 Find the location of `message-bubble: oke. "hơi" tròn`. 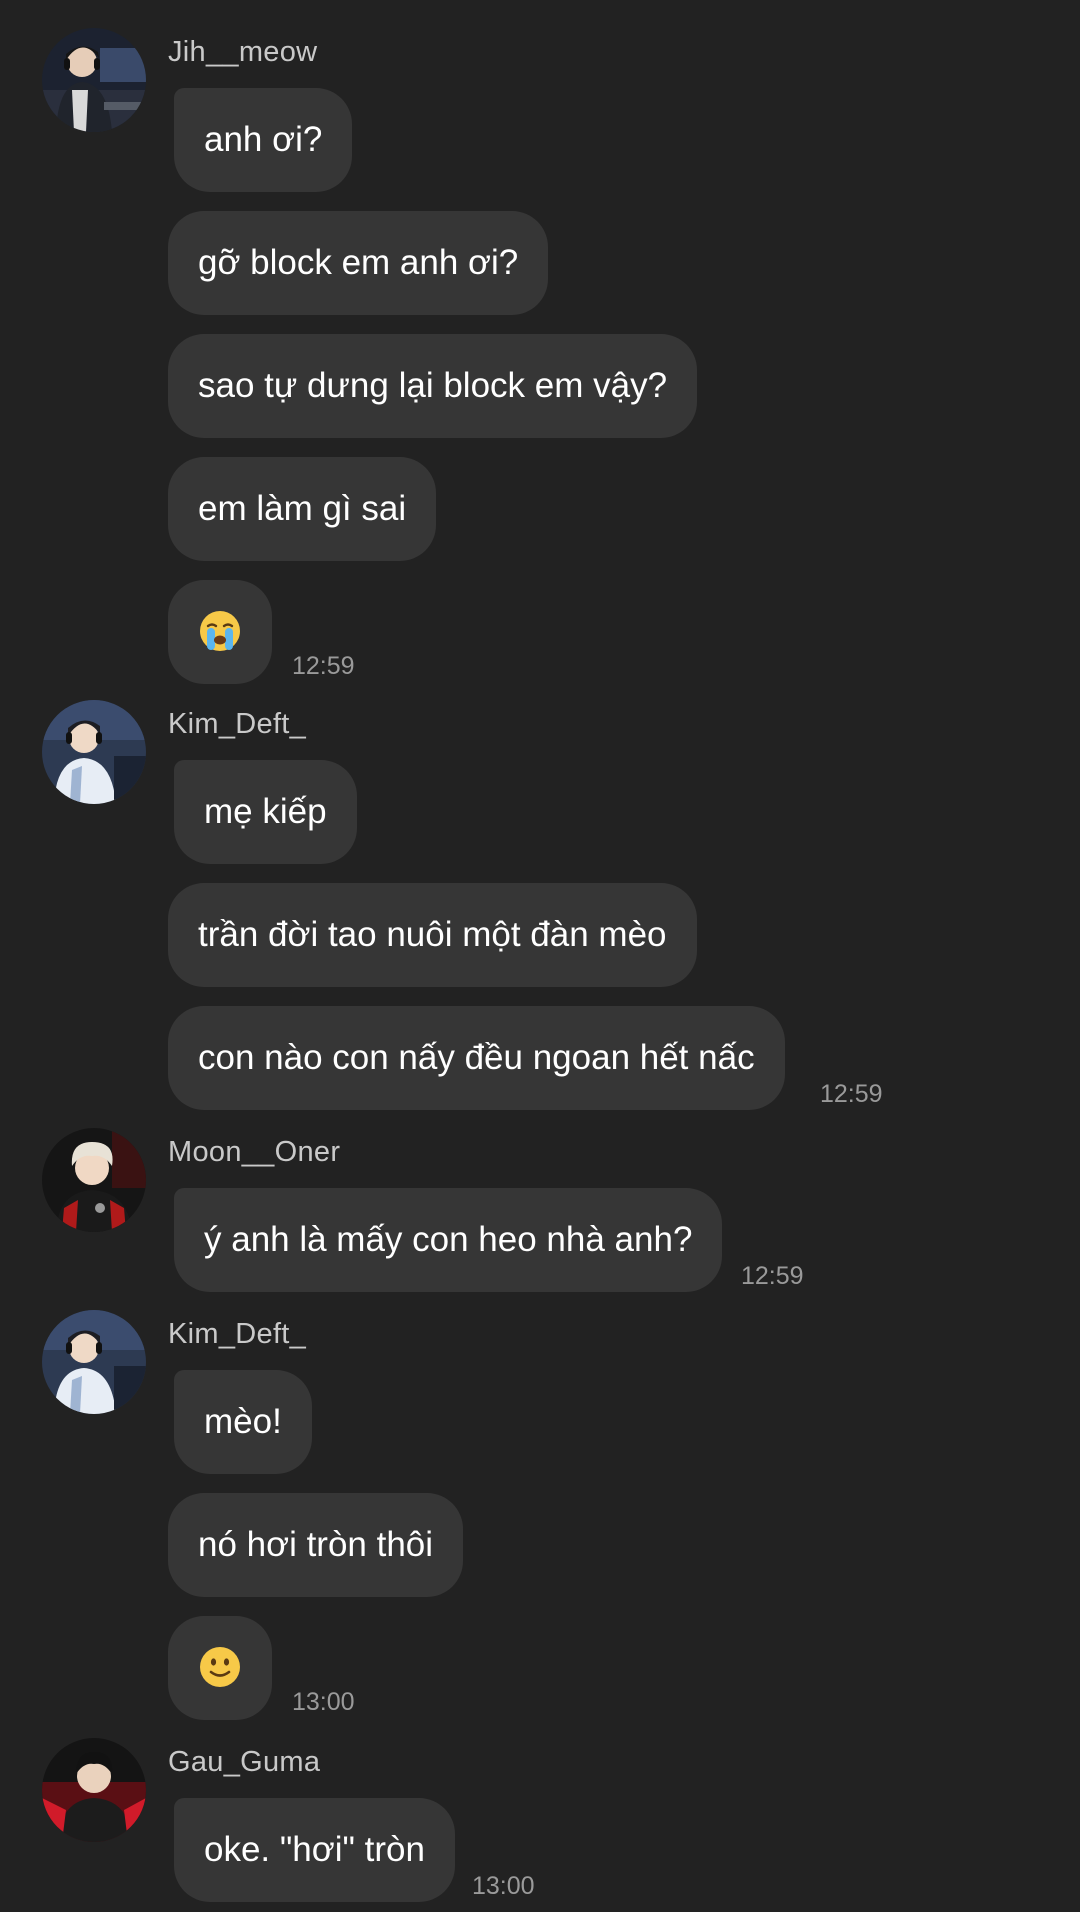

message-bubble: oke. "hơi" tròn is located at coordinates (314, 1850).